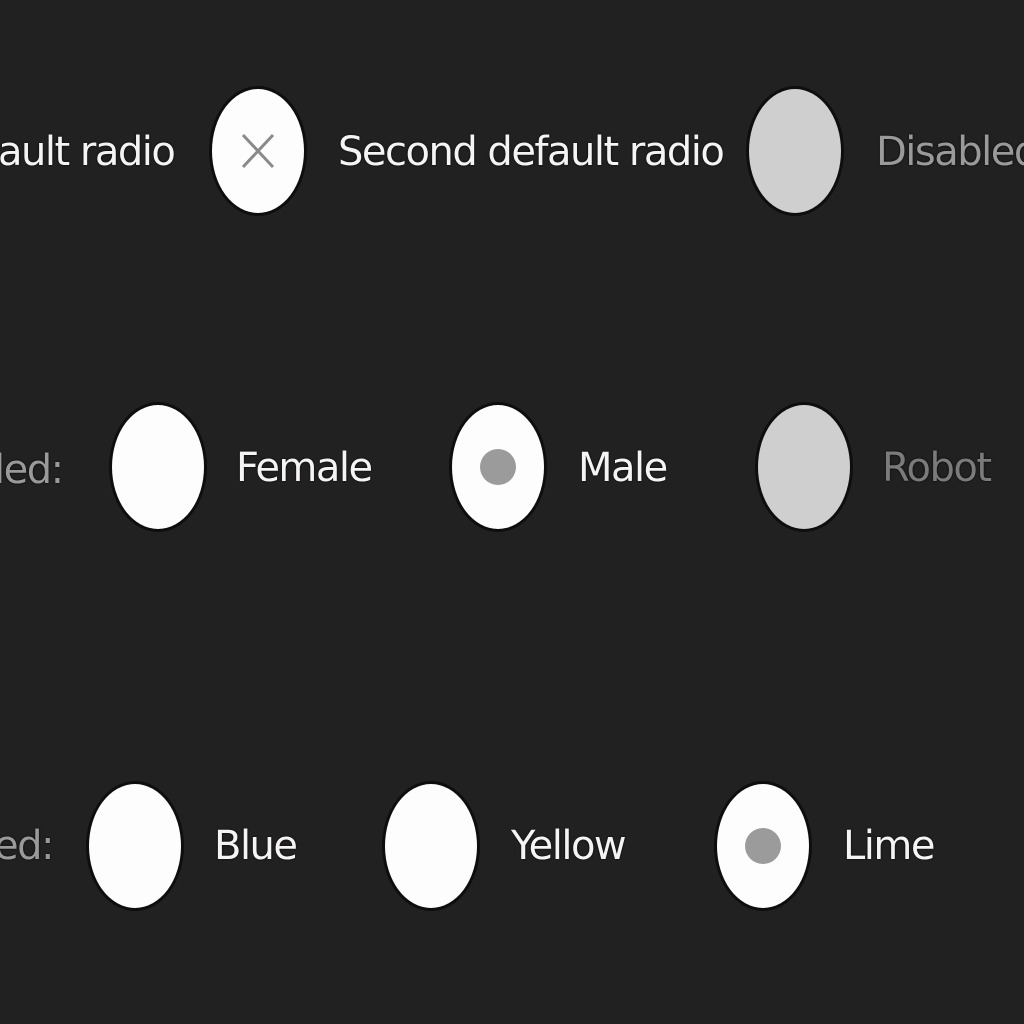 Image resolution: width=1024 pixels, height=1024 pixels. Describe the element at coordinates (88, 152) in the screenshot. I see `first-default-radio-label: ault radio` at that location.